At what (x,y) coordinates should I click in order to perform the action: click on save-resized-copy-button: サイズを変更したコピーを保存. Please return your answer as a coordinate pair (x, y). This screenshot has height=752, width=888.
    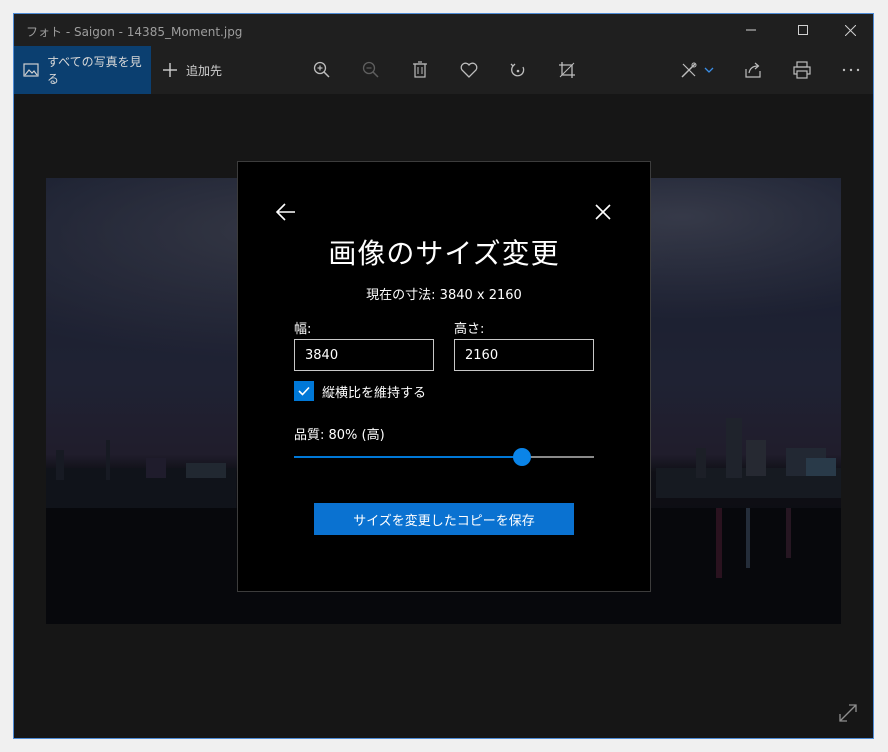
    Looking at the image, I should click on (444, 519).